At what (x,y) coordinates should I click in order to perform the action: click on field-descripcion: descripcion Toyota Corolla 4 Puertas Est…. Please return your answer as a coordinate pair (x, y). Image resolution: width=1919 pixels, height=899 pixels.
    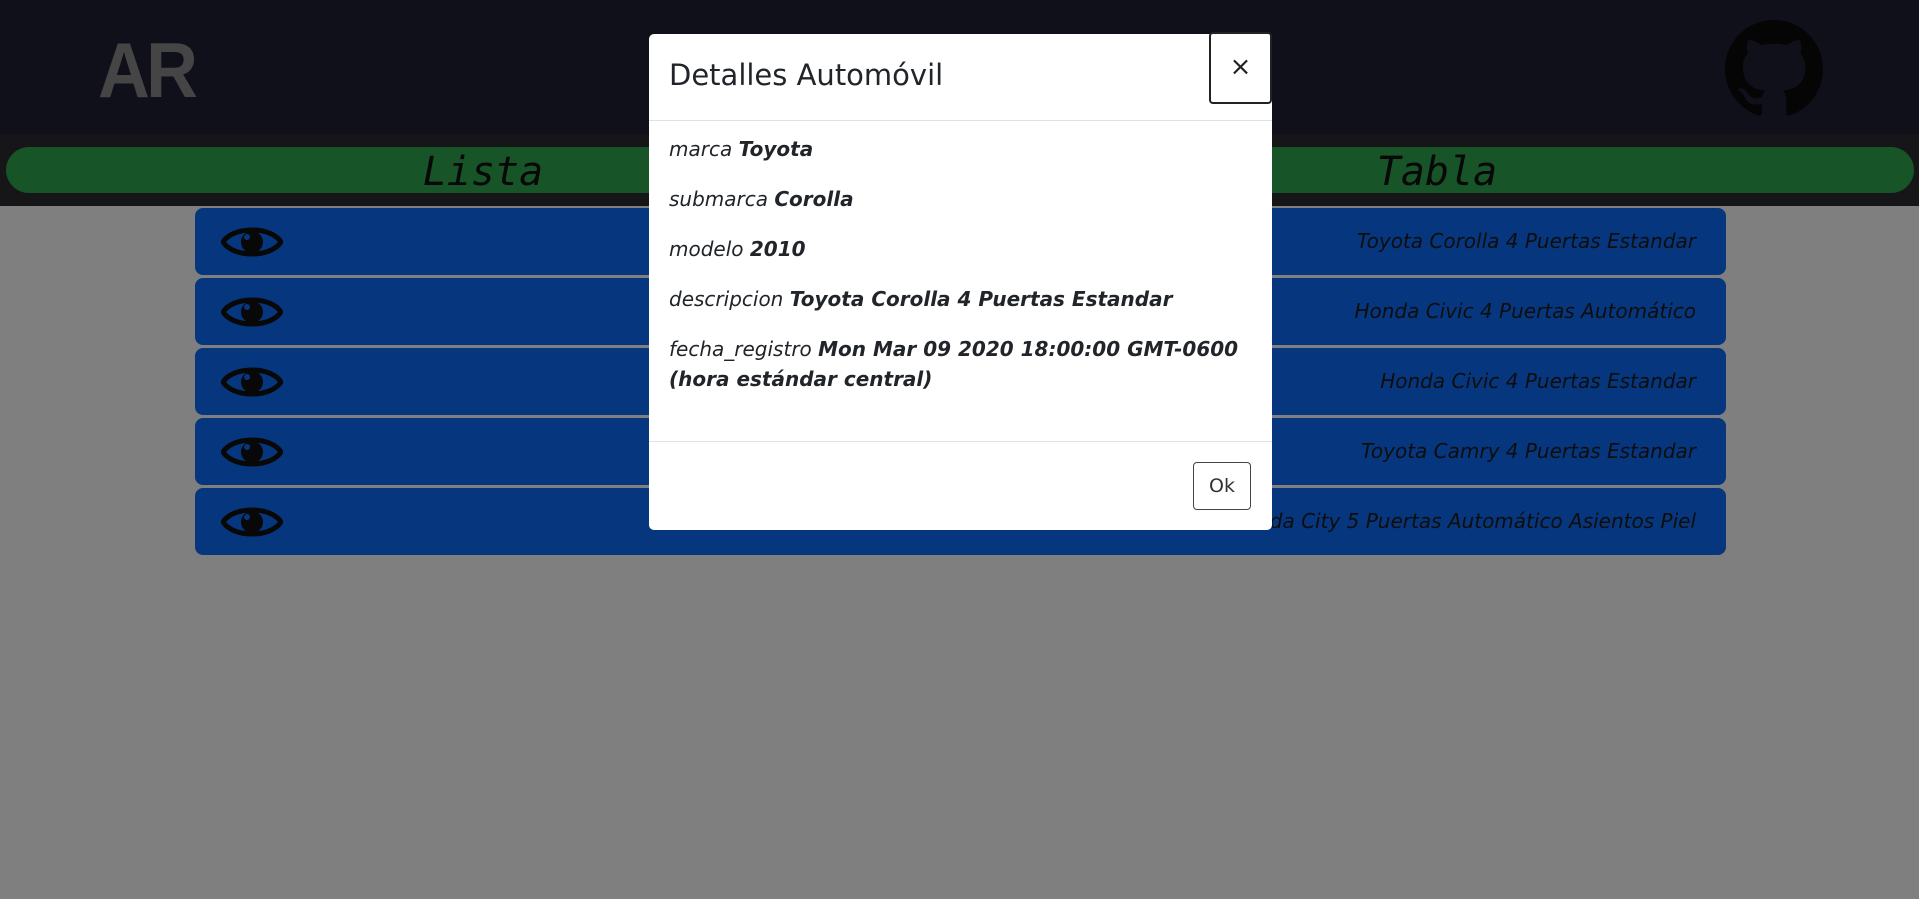
    Looking at the image, I should click on (960, 299).